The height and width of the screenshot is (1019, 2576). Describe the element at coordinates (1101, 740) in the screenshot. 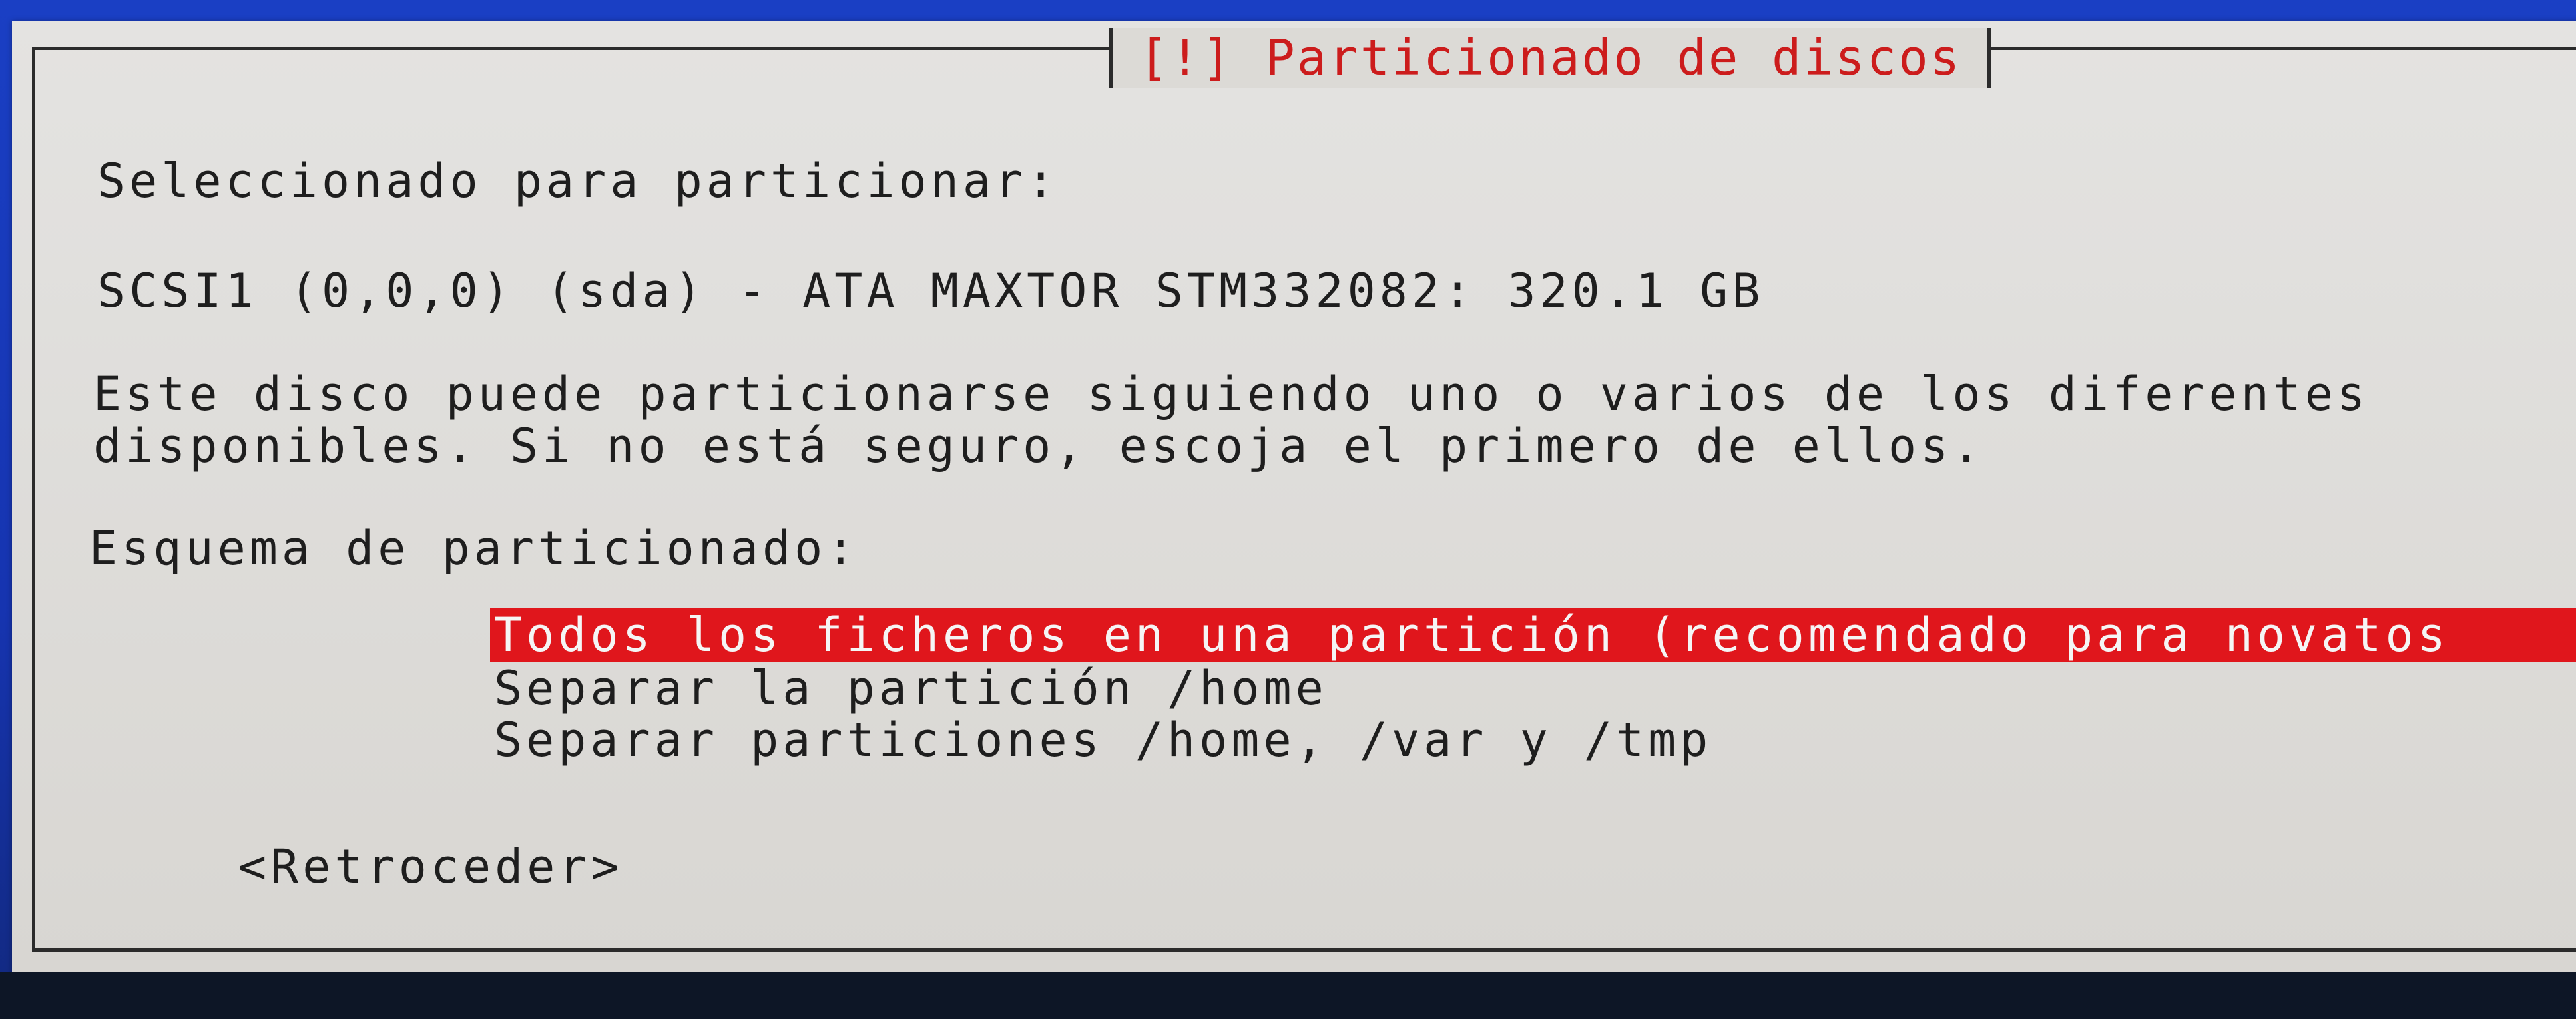

I see `option-separate-home-var-tmp: Separar particiones /home, /var y /tmp` at that location.